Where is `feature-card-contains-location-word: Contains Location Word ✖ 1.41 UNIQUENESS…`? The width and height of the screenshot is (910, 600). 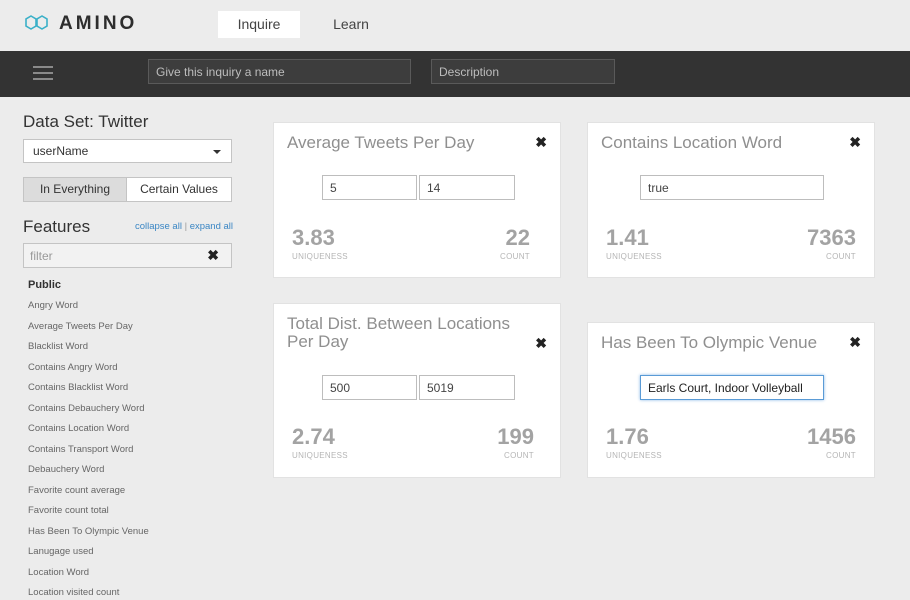 feature-card-contains-location-word: Contains Location Word ✖ 1.41 UNIQUENESS… is located at coordinates (731, 200).